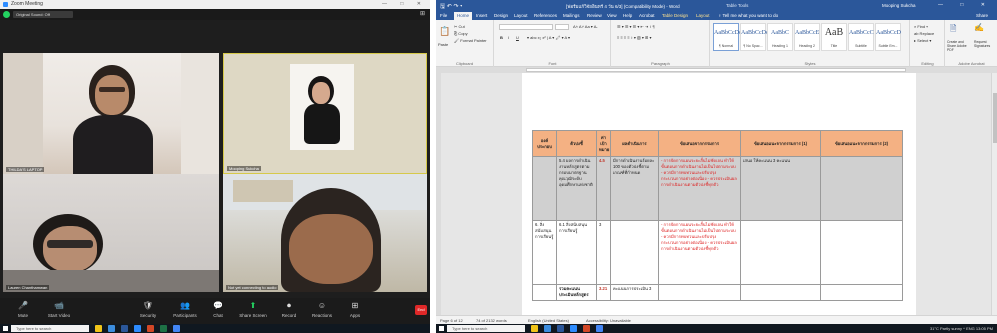  What do you see at coordinates (481, 15) in the screenshot?
I see `tab-insert: Insert` at bounding box center [481, 15].